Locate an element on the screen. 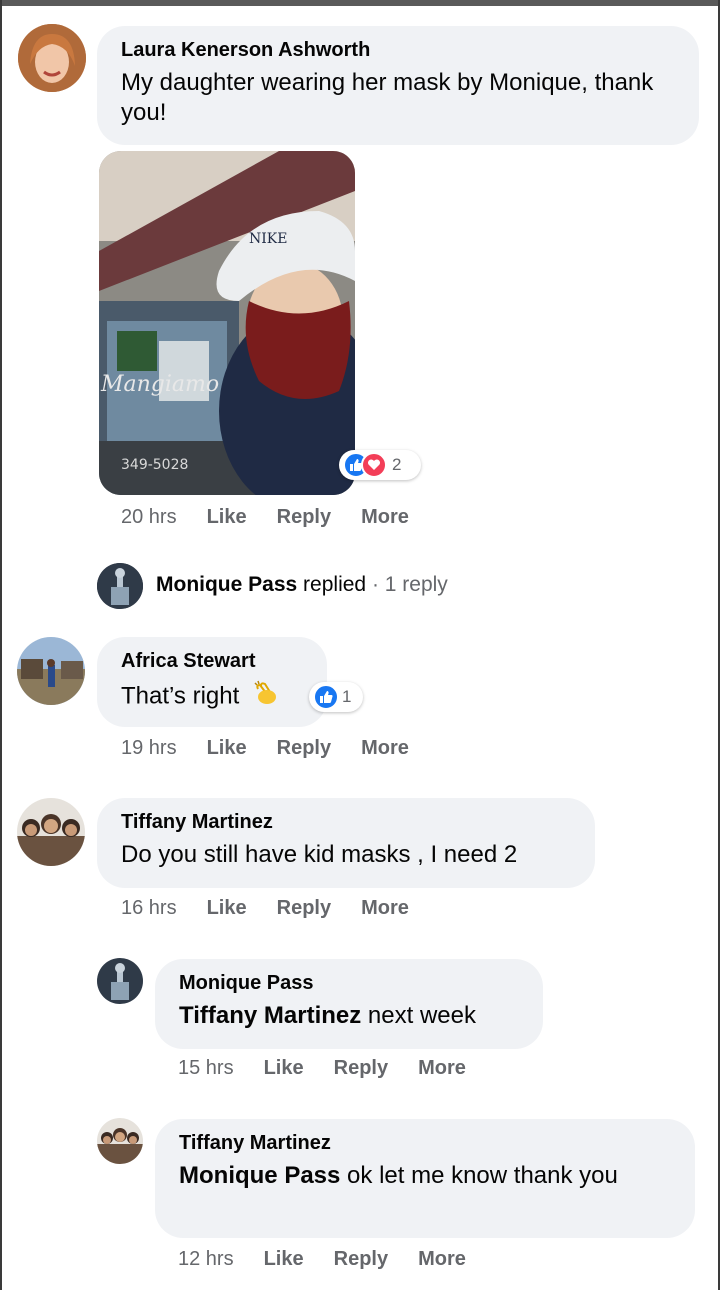 The image size is (720, 1290). reply-actions: 15 hrs Like Reply More is located at coordinates (337, 1068).